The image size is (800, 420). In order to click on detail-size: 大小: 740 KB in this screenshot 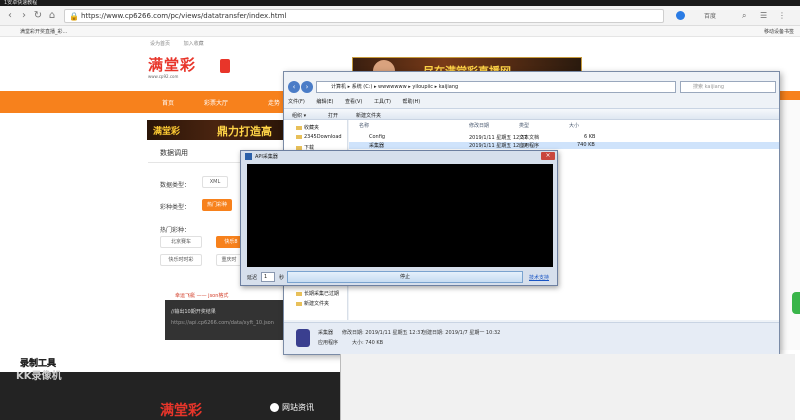, I will do `click(368, 343)`.